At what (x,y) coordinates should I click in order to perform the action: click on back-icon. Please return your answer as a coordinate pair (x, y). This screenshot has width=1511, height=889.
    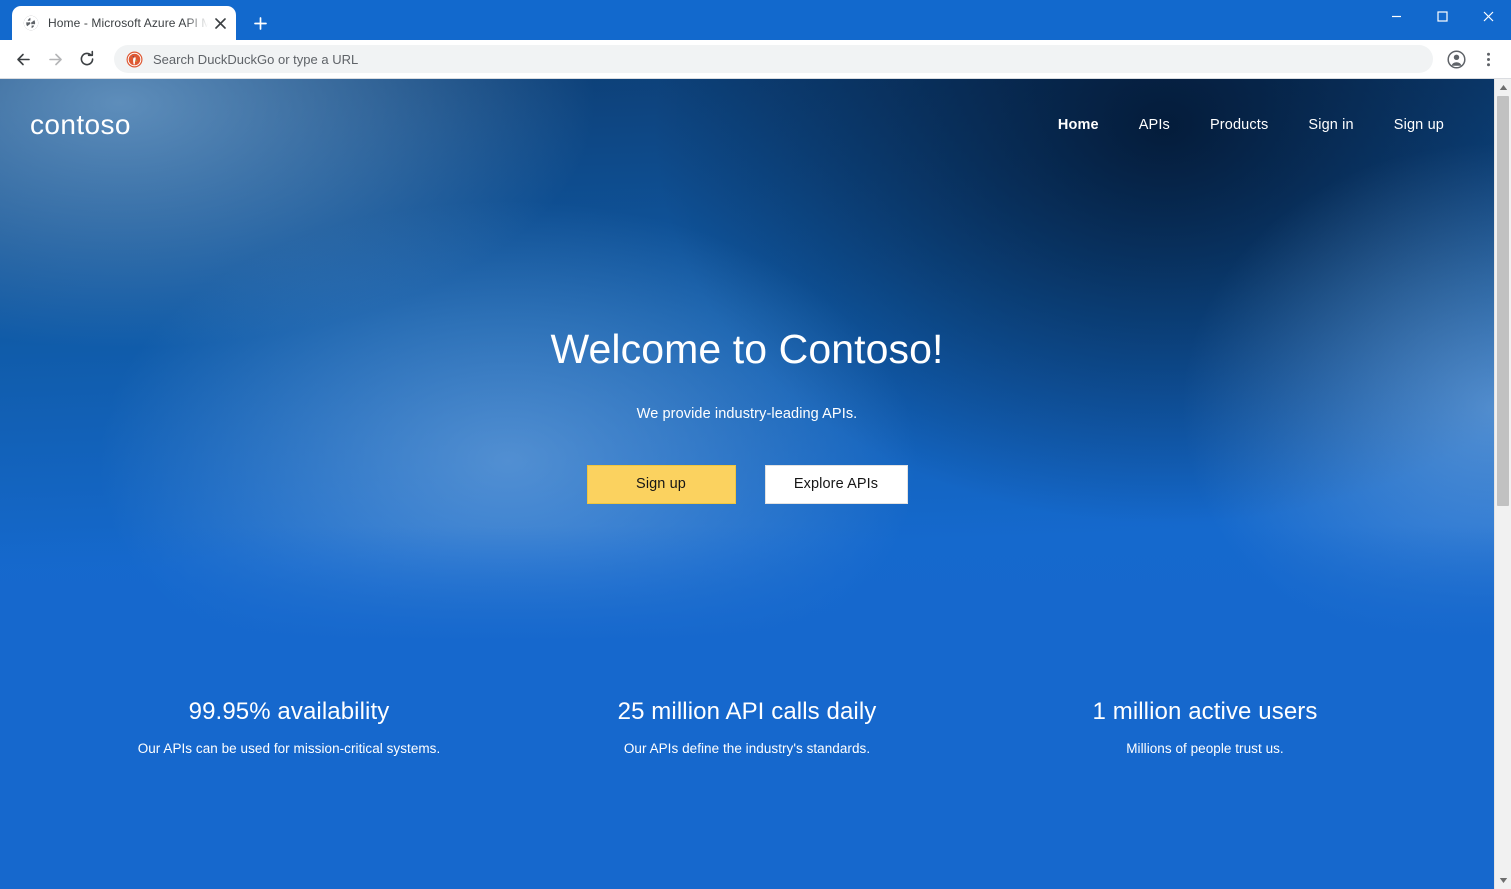
    Looking at the image, I should click on (23, 59).